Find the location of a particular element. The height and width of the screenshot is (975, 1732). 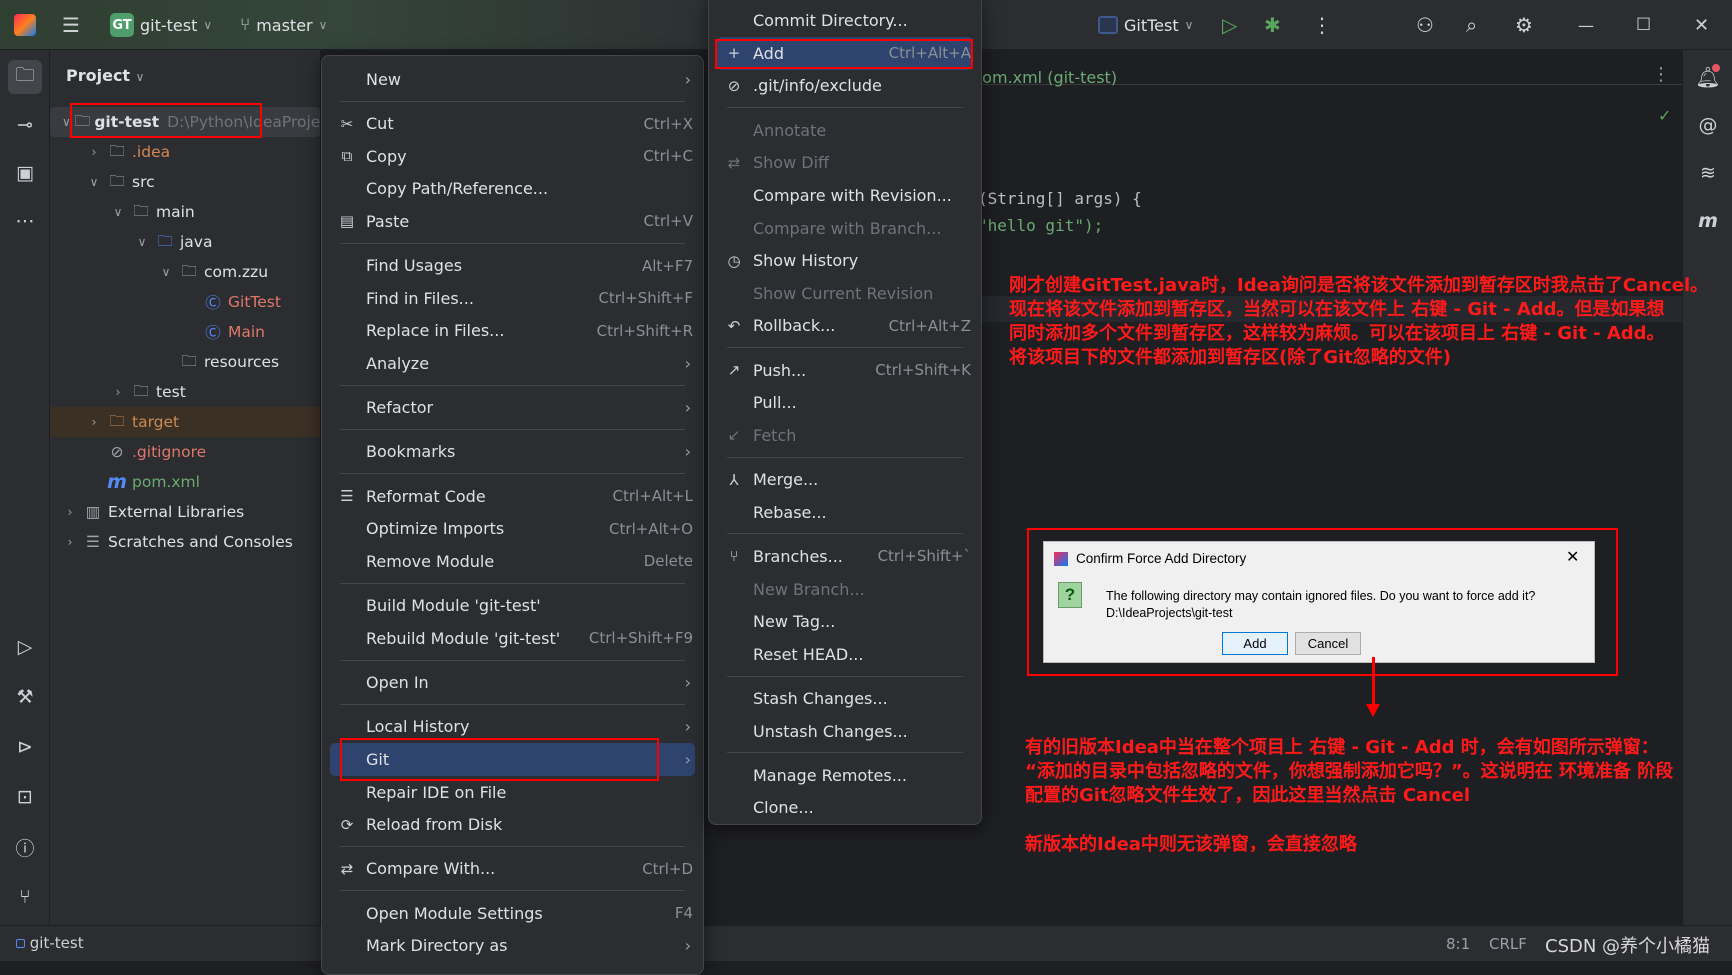

problems-icon: ⓘ is located at coordinates (25, 847).